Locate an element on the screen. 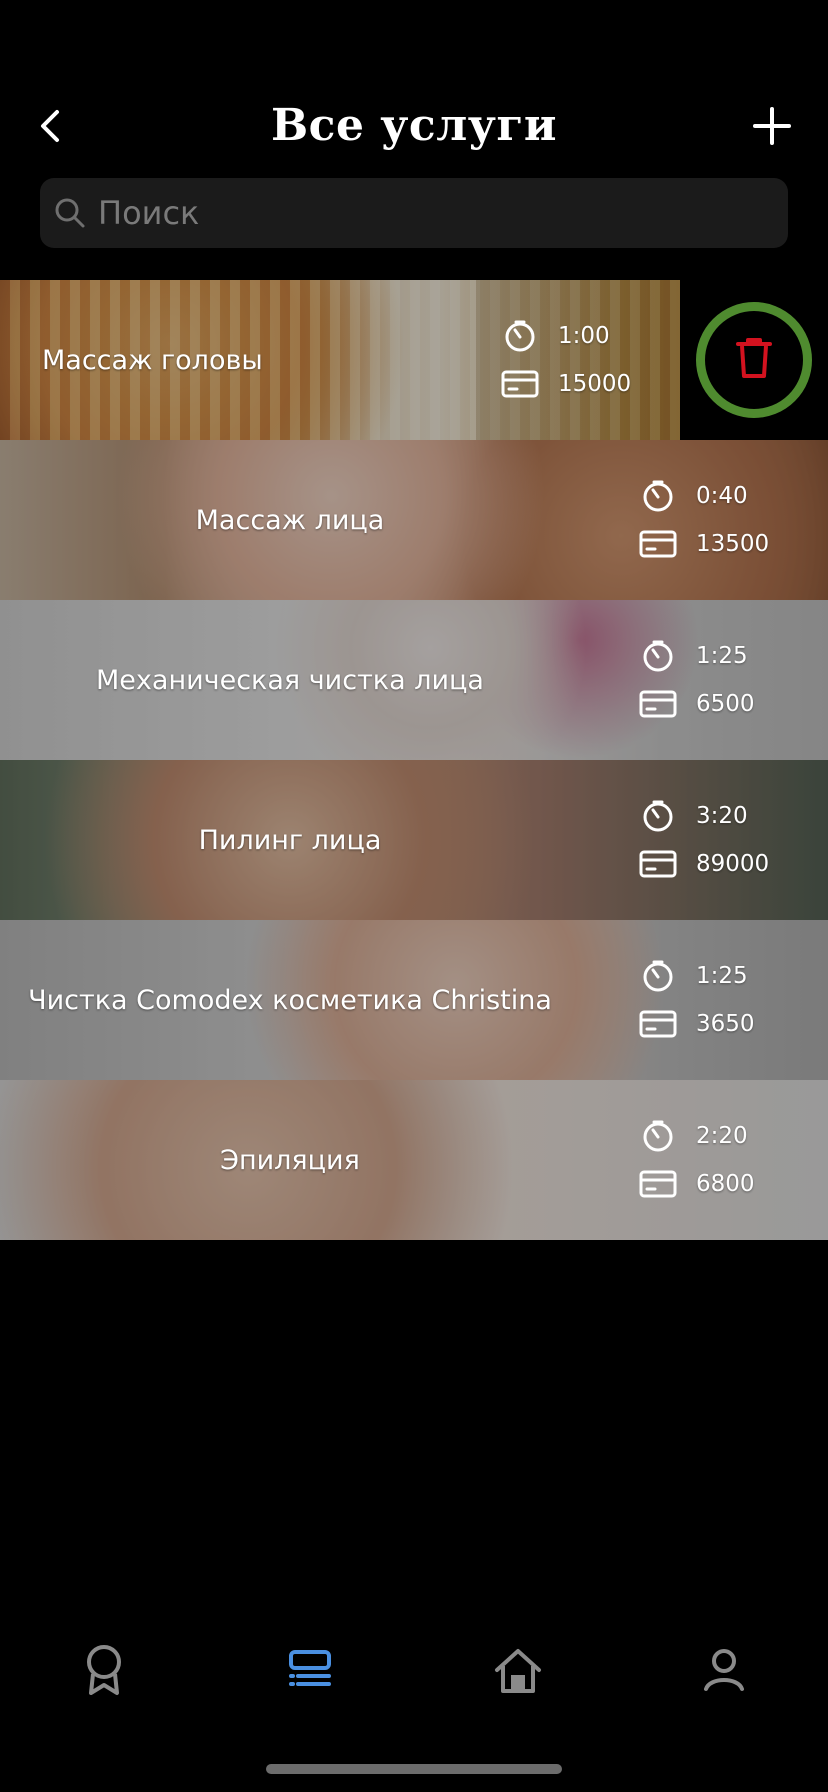 Image resolution: width=828 pixels, height=1792 pixels. search-input is located at coordinates (418, 213).